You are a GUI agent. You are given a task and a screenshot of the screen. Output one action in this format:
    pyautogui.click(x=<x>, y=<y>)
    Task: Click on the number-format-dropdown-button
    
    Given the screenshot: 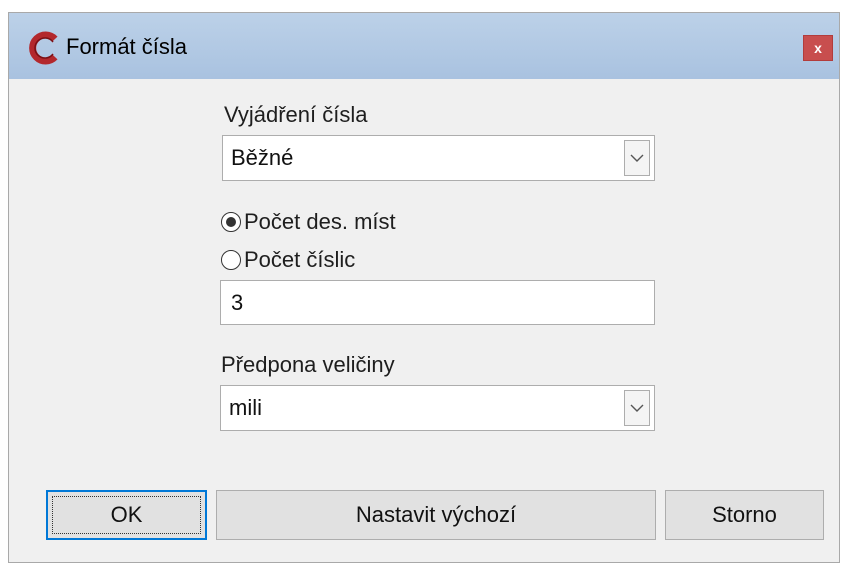 What is the action you would take?
    pyautogui.click(x=637, y=158)
    